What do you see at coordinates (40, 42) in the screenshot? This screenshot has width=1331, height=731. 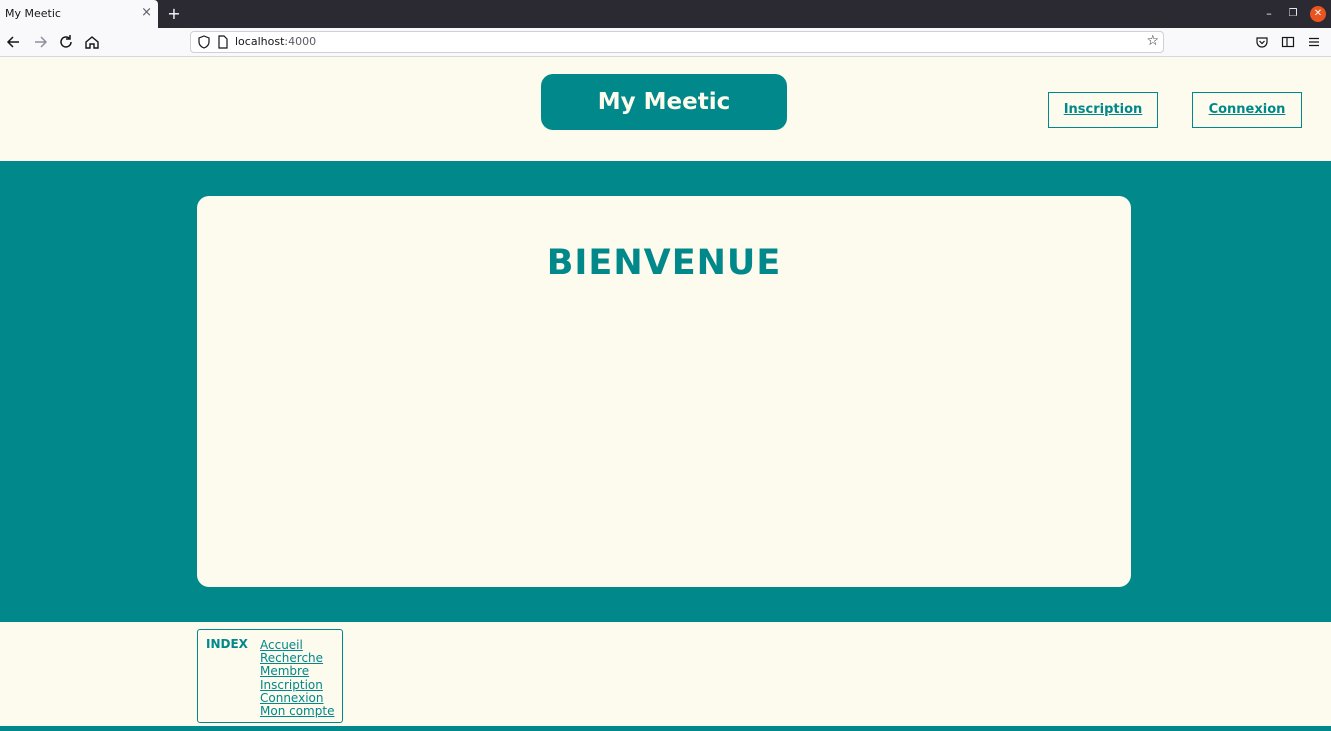 I see `forward-arrow-icon` at bounding box center [40, 42].